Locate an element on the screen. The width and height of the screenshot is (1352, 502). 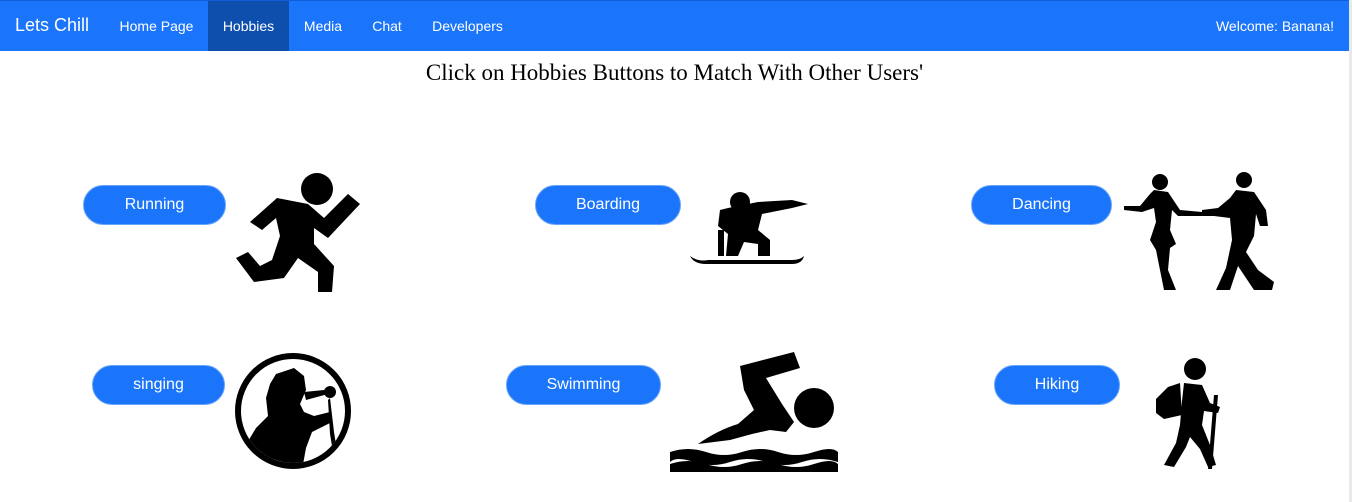
nav-home-page: Home Page is located at coordinates (156, 26).